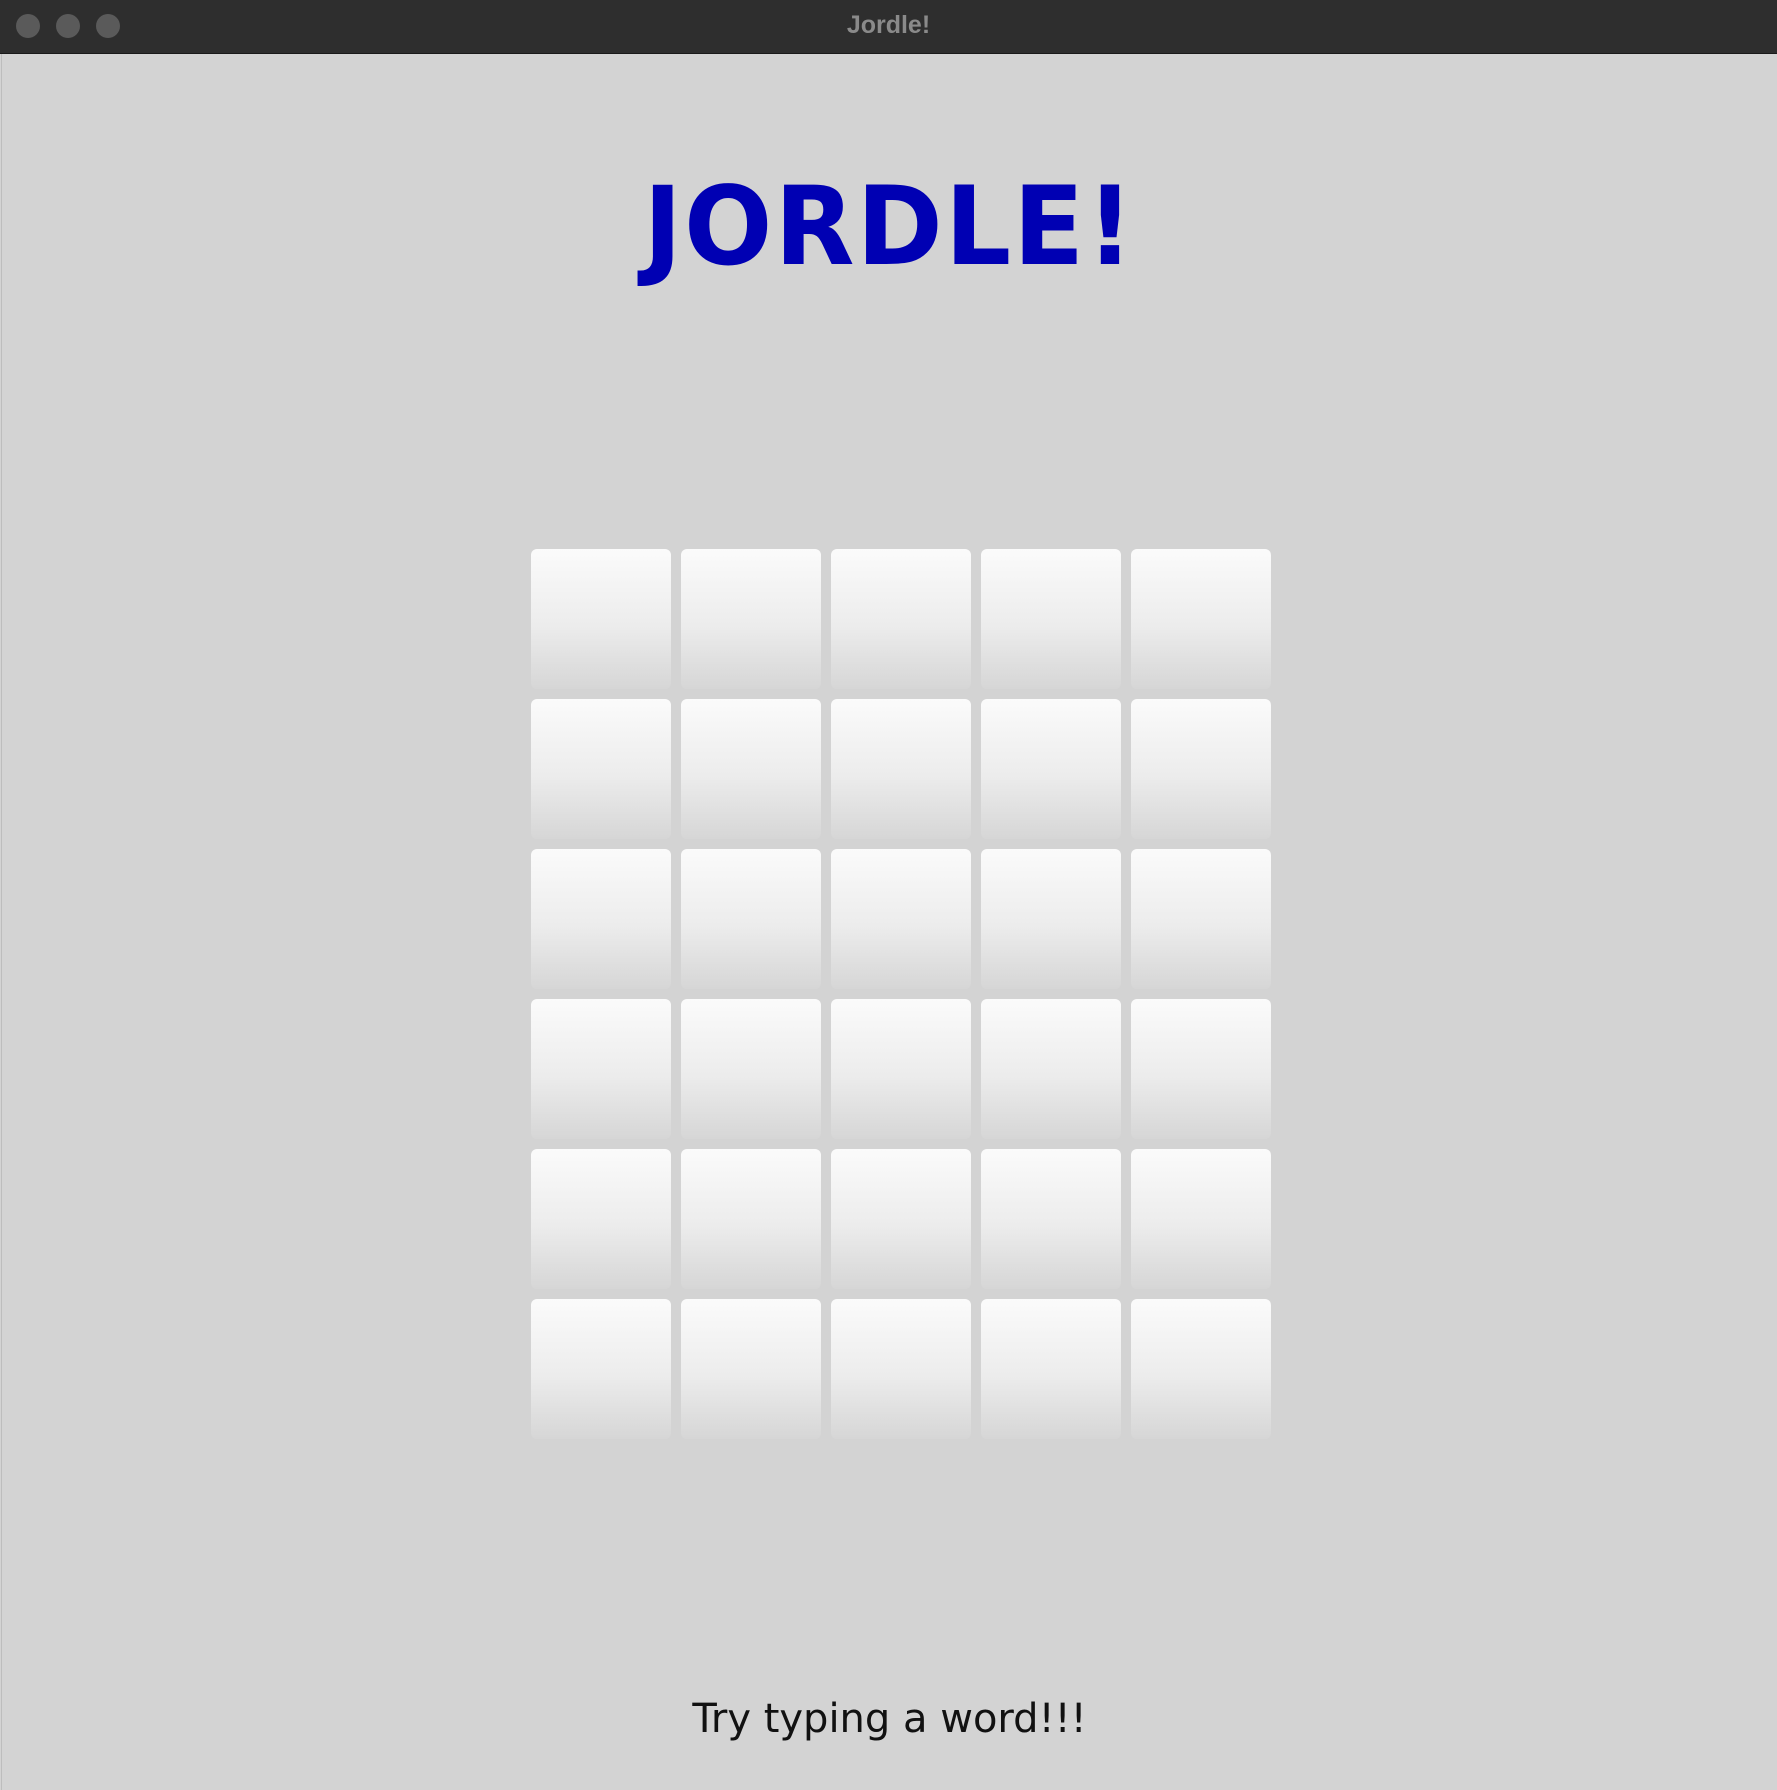  What do you see at coordinates (889, 1719) in the screenshot?
I see `status-message: Try typing a word!!!` at bounding box center [889, 1719].